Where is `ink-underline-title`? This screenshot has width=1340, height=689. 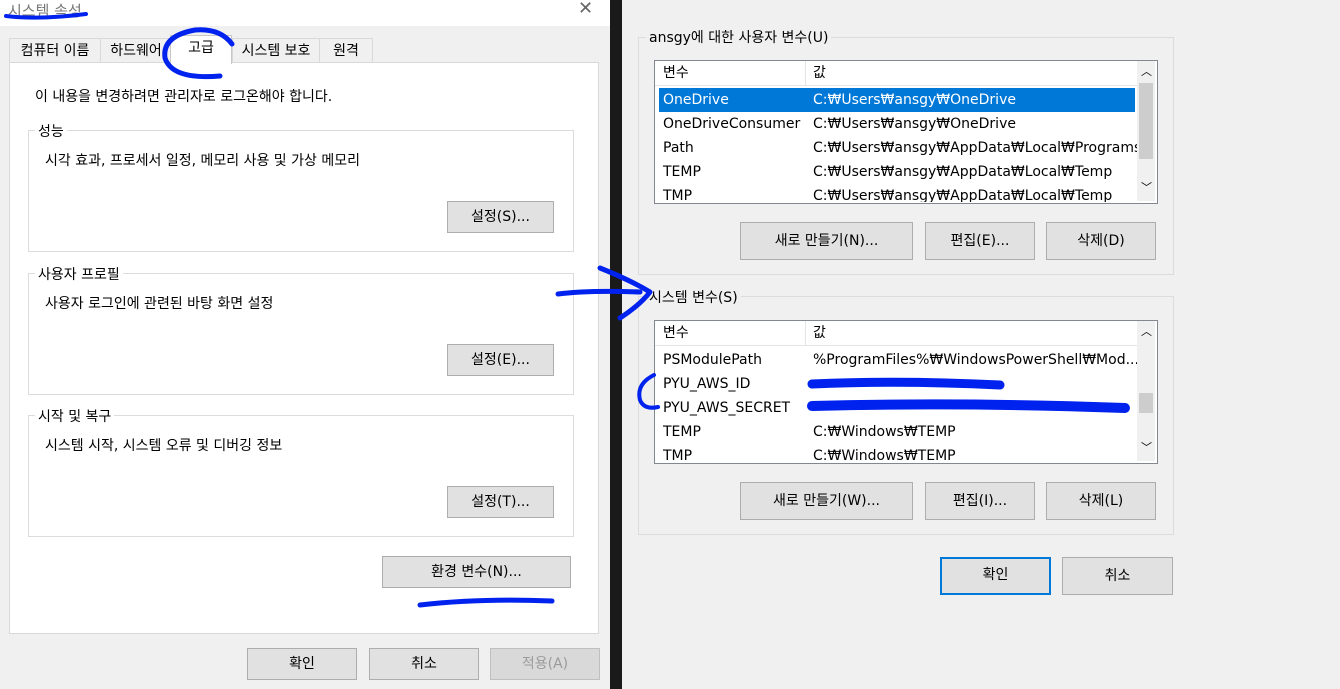 ink-underline-title is located at coordinates (46, 16).